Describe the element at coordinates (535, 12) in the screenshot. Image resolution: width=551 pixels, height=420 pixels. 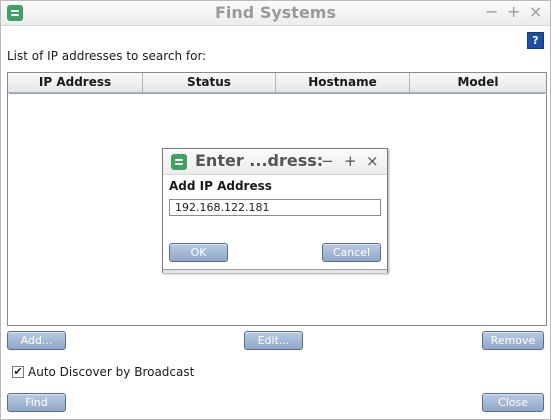
I see `close-icon: ×` at that location.